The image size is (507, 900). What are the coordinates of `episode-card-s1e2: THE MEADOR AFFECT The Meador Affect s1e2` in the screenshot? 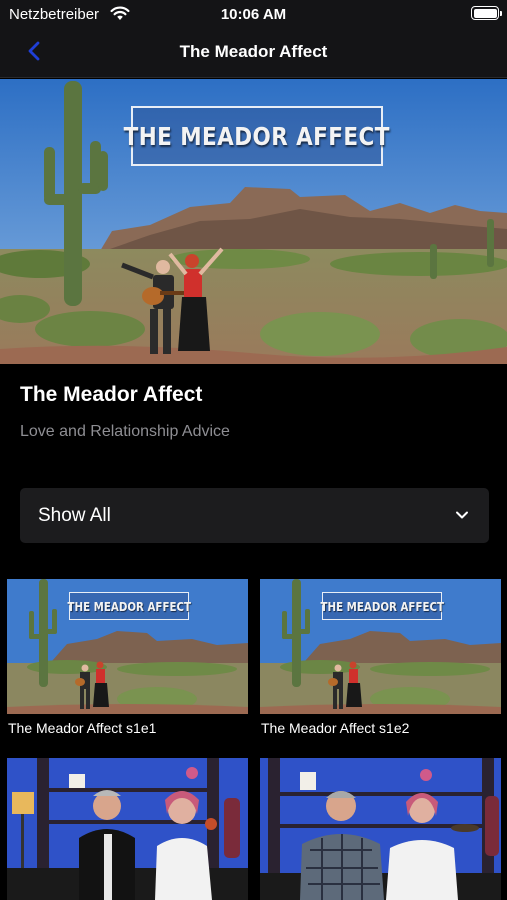 It's located at (380, 661).